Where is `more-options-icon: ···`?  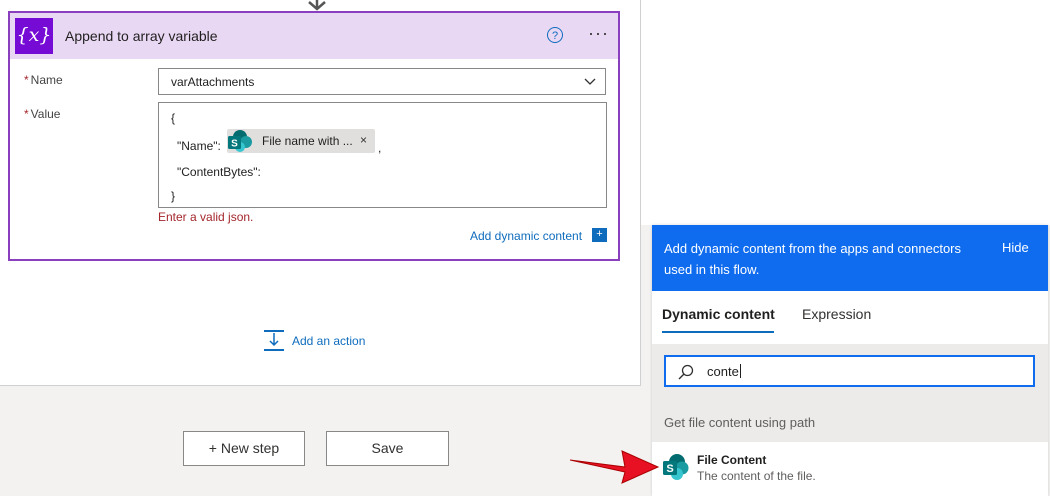 more-options-icon: ··· is located at coordinates (598, 33).